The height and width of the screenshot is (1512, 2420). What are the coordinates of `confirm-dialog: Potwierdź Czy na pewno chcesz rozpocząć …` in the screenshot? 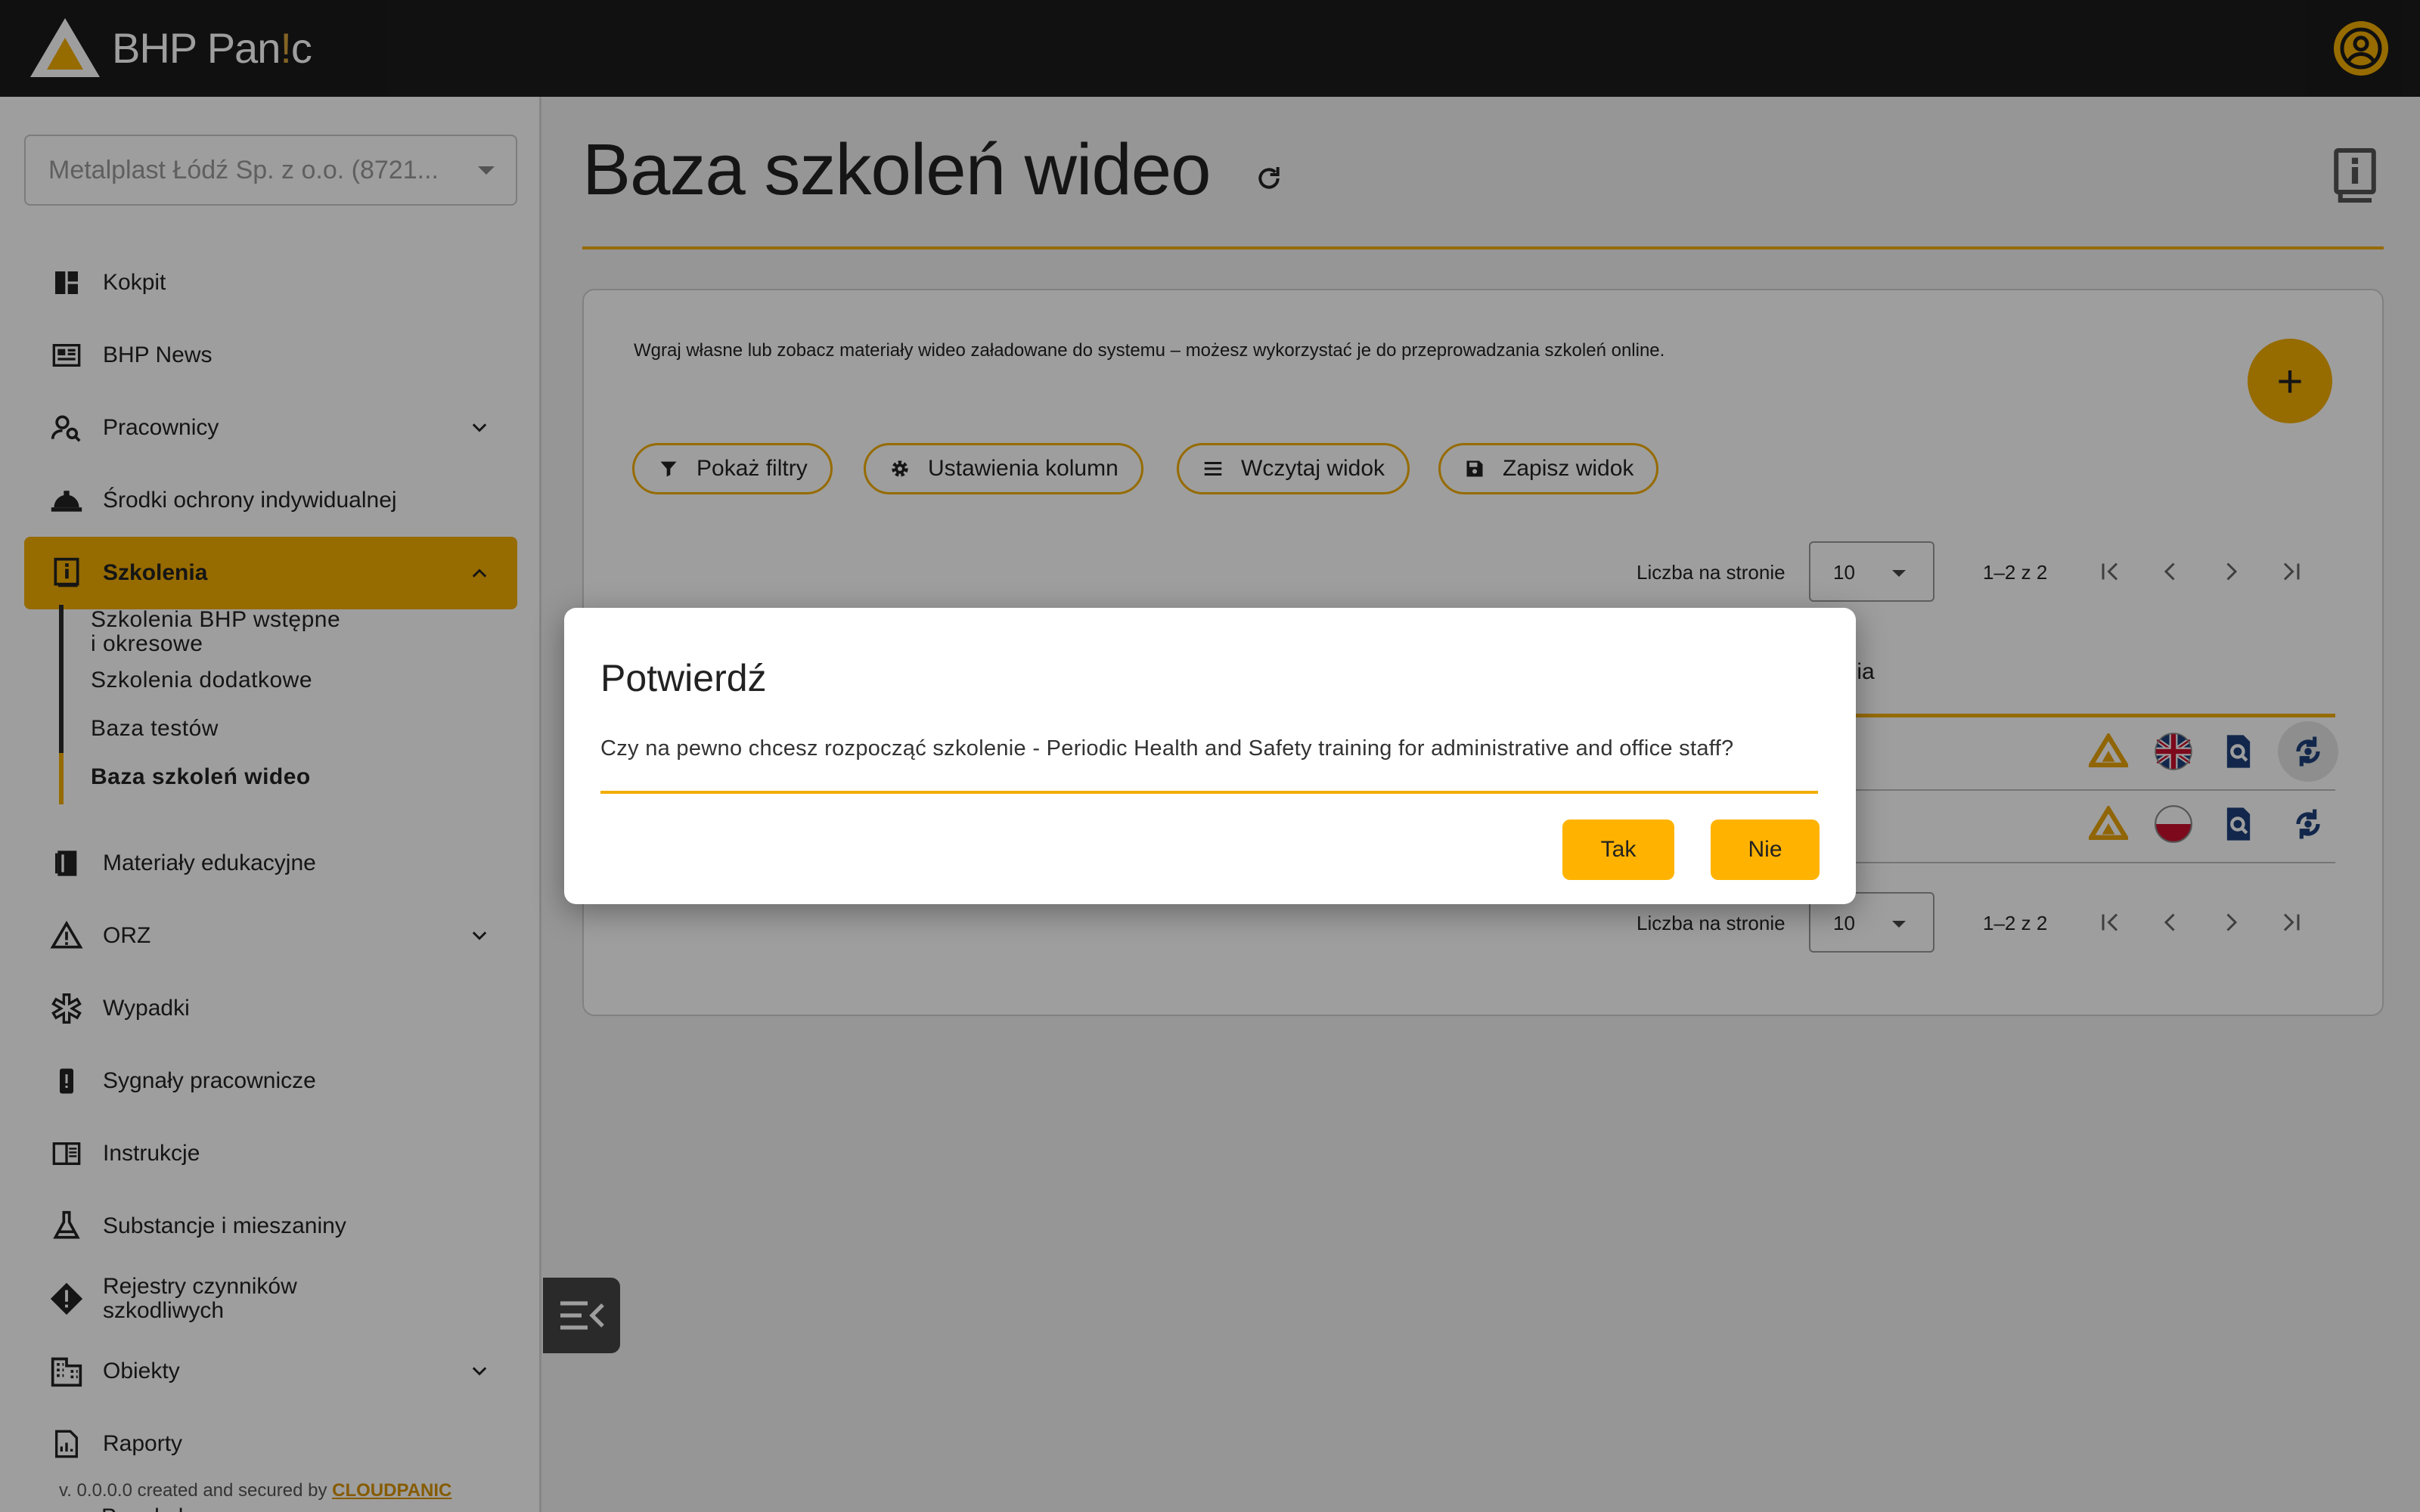 It's located at (1210, 756).